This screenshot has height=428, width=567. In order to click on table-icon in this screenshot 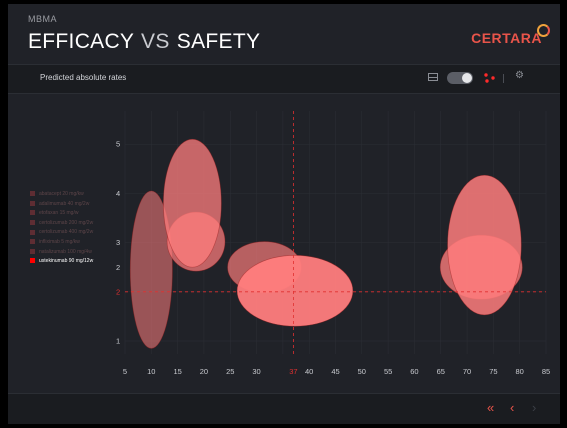, I will do `click(433, 77)`.